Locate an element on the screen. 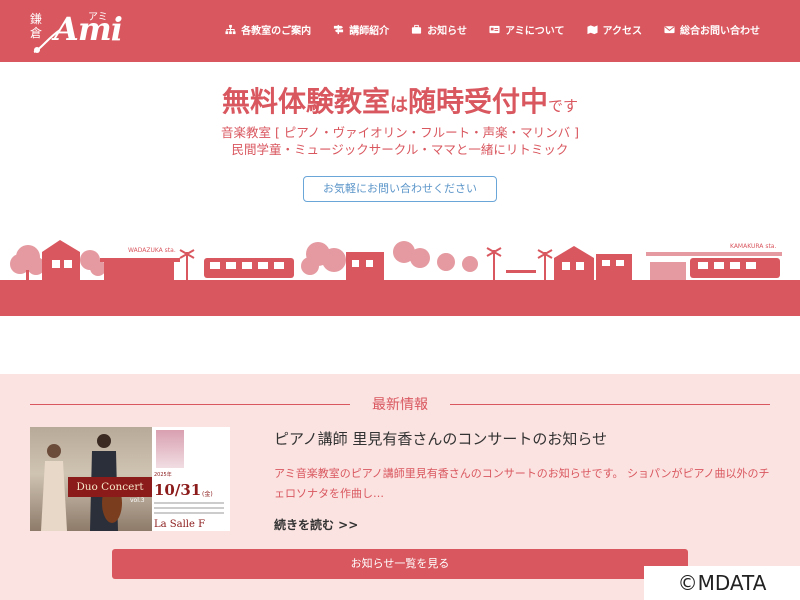  id-card-icon is located at coordinates (494, 29).